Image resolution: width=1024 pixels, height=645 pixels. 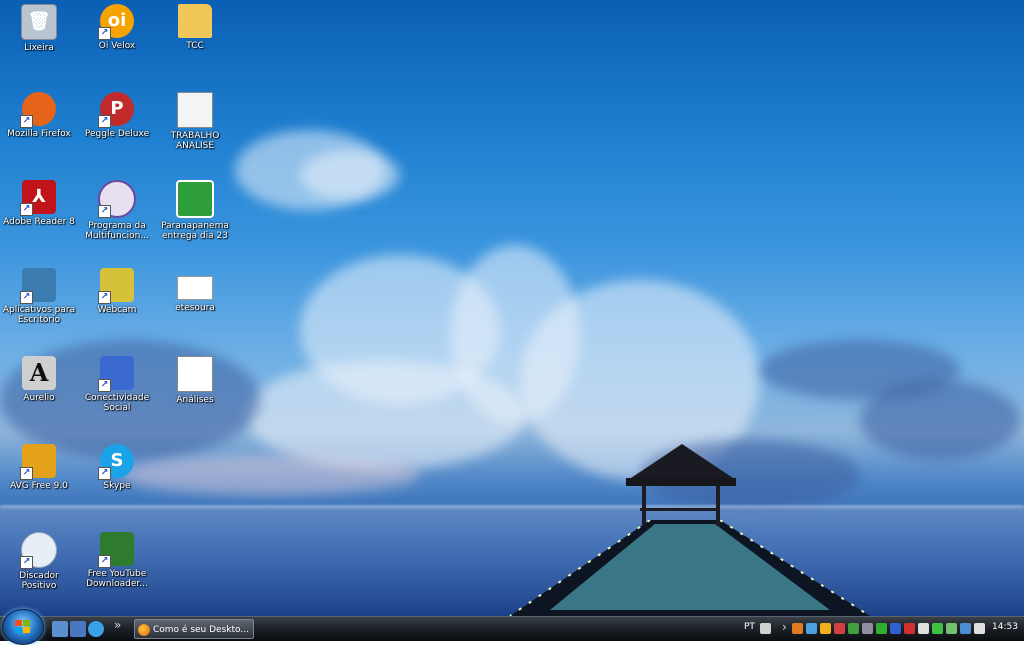 I want to click on text-document-icon, so click(x=195, y=374).